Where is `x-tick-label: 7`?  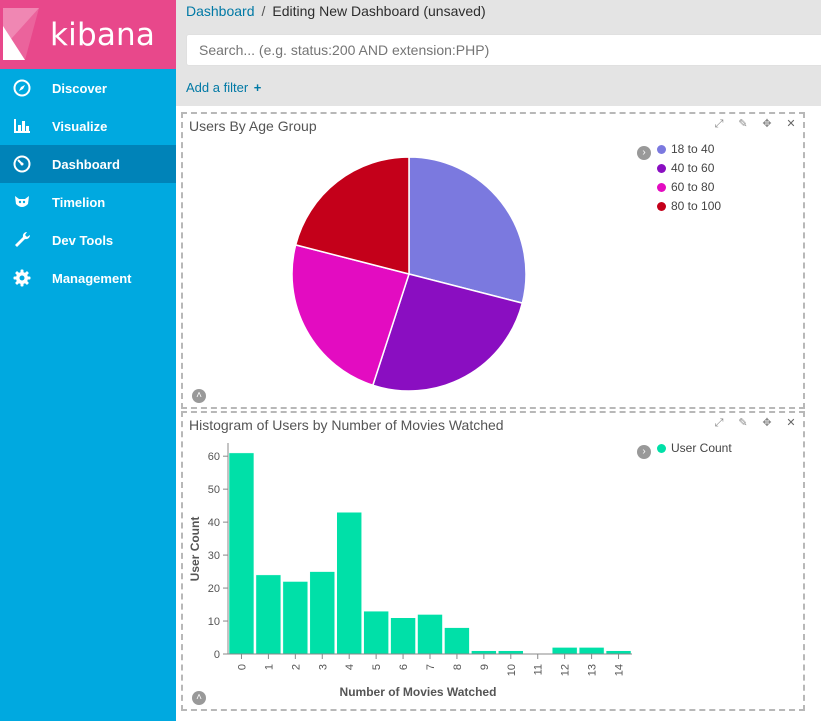
x-tick-label: 7 is located at coordinates (431, 667).